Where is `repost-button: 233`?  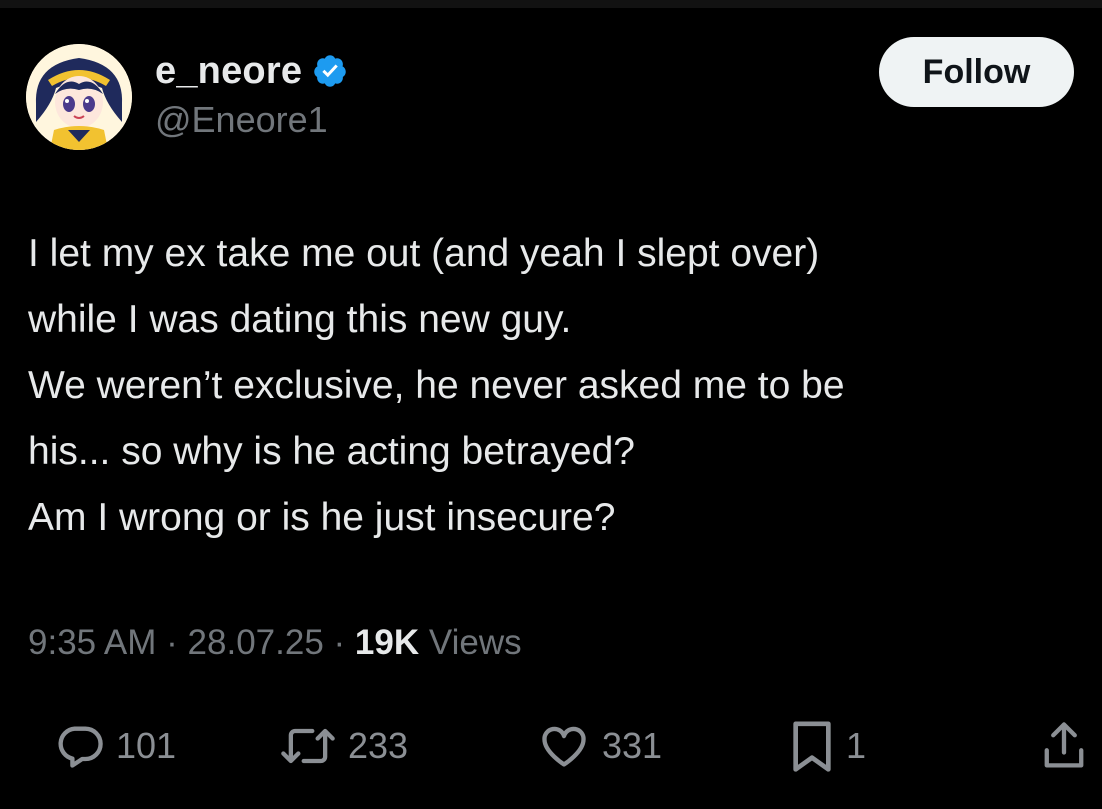 repost-button: 233 is located at coordinates (343, 746).